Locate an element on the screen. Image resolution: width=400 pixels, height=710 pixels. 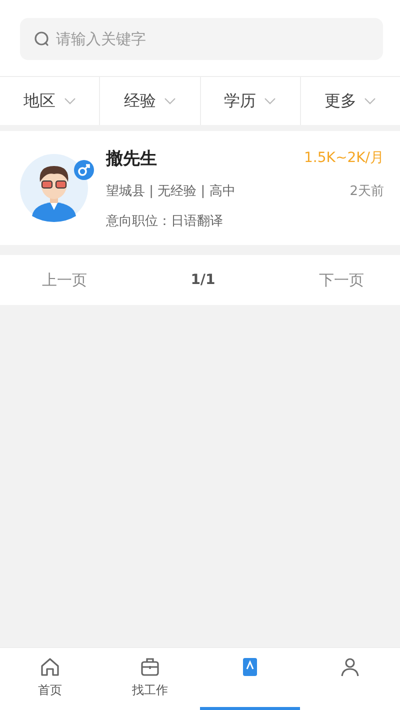
filter-dropdown: 地区 is located at coordinates (50, 101).